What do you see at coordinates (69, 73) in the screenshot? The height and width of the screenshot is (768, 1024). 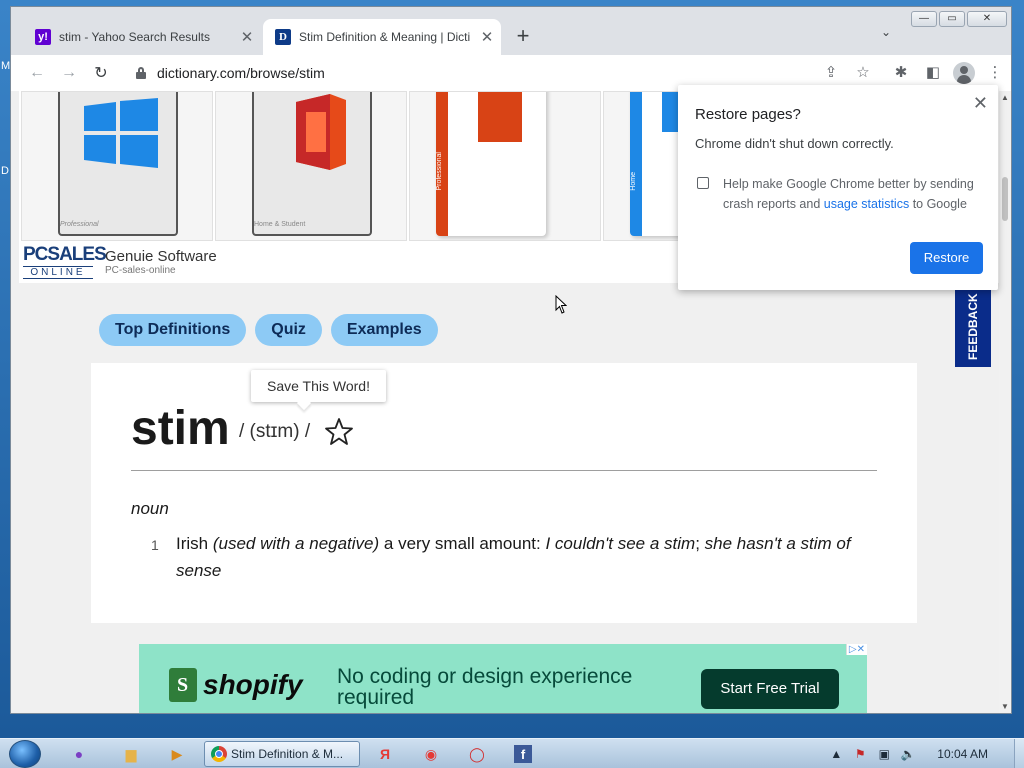 I see `forward-arrow-icon: →` at bounding box center [69, 73].